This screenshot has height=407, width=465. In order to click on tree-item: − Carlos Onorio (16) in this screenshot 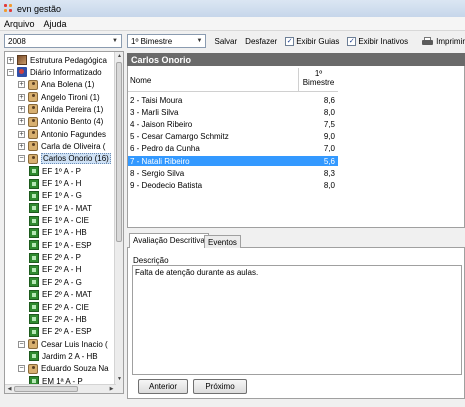, I will do `click(64, 159)`.